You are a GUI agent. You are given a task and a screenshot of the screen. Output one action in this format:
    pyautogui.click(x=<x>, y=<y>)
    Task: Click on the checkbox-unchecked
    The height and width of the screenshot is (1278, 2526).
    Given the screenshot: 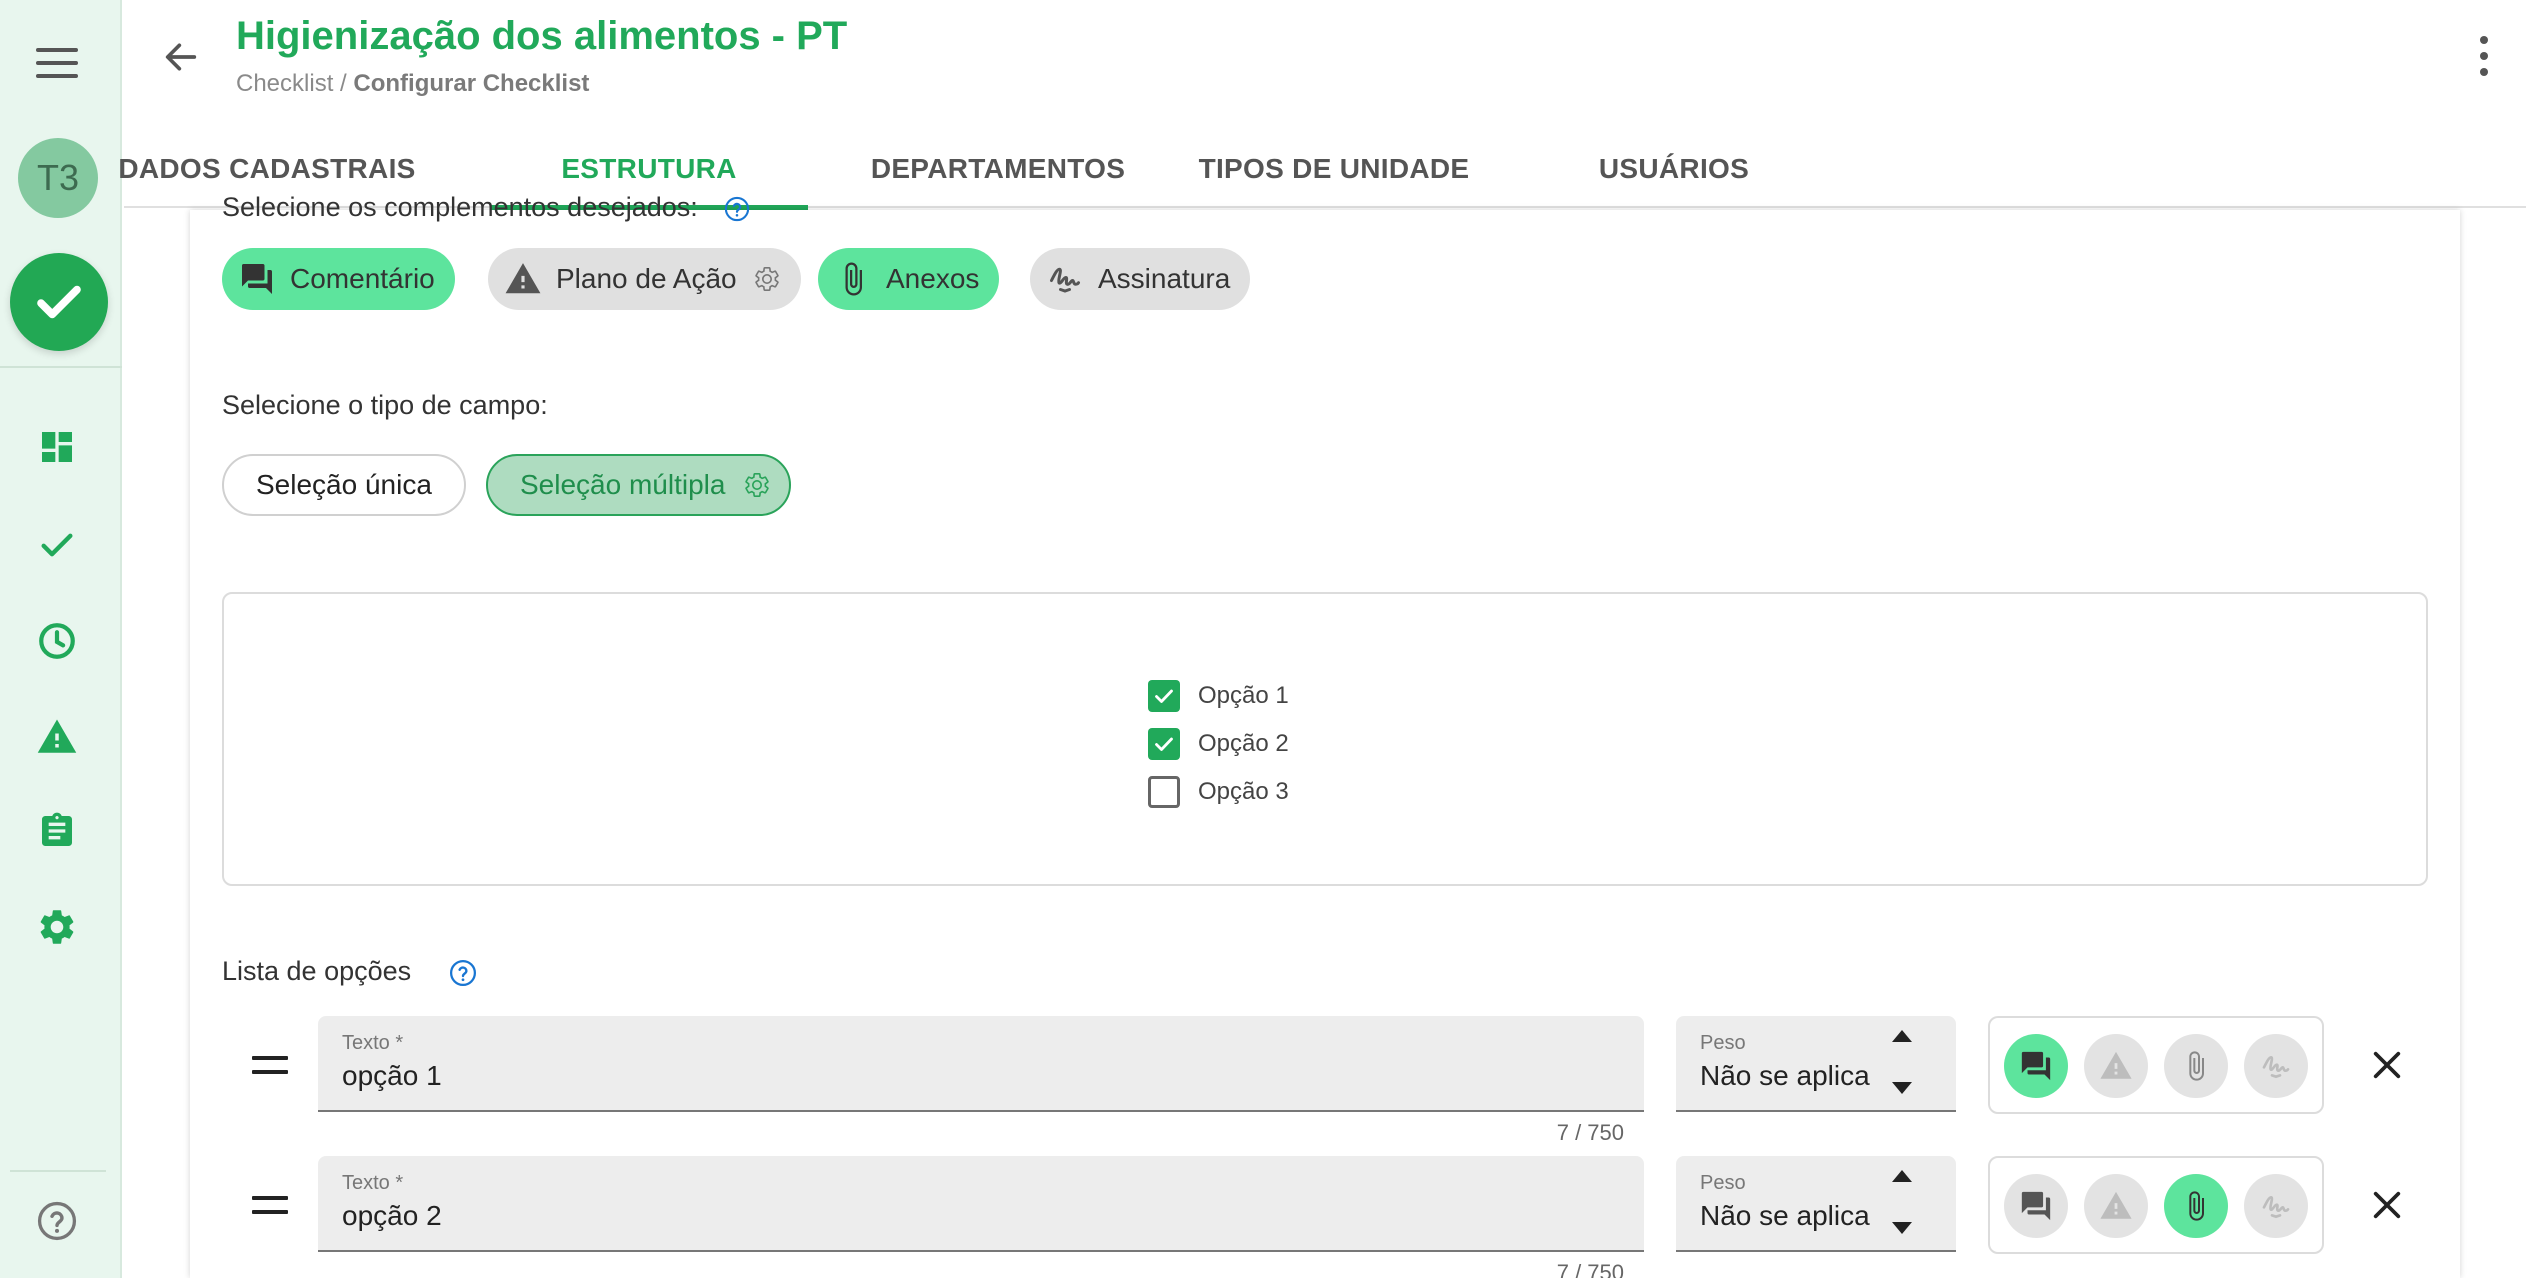 What is the action you would take?
    pyautogui.click(x=1164, y=792)
    